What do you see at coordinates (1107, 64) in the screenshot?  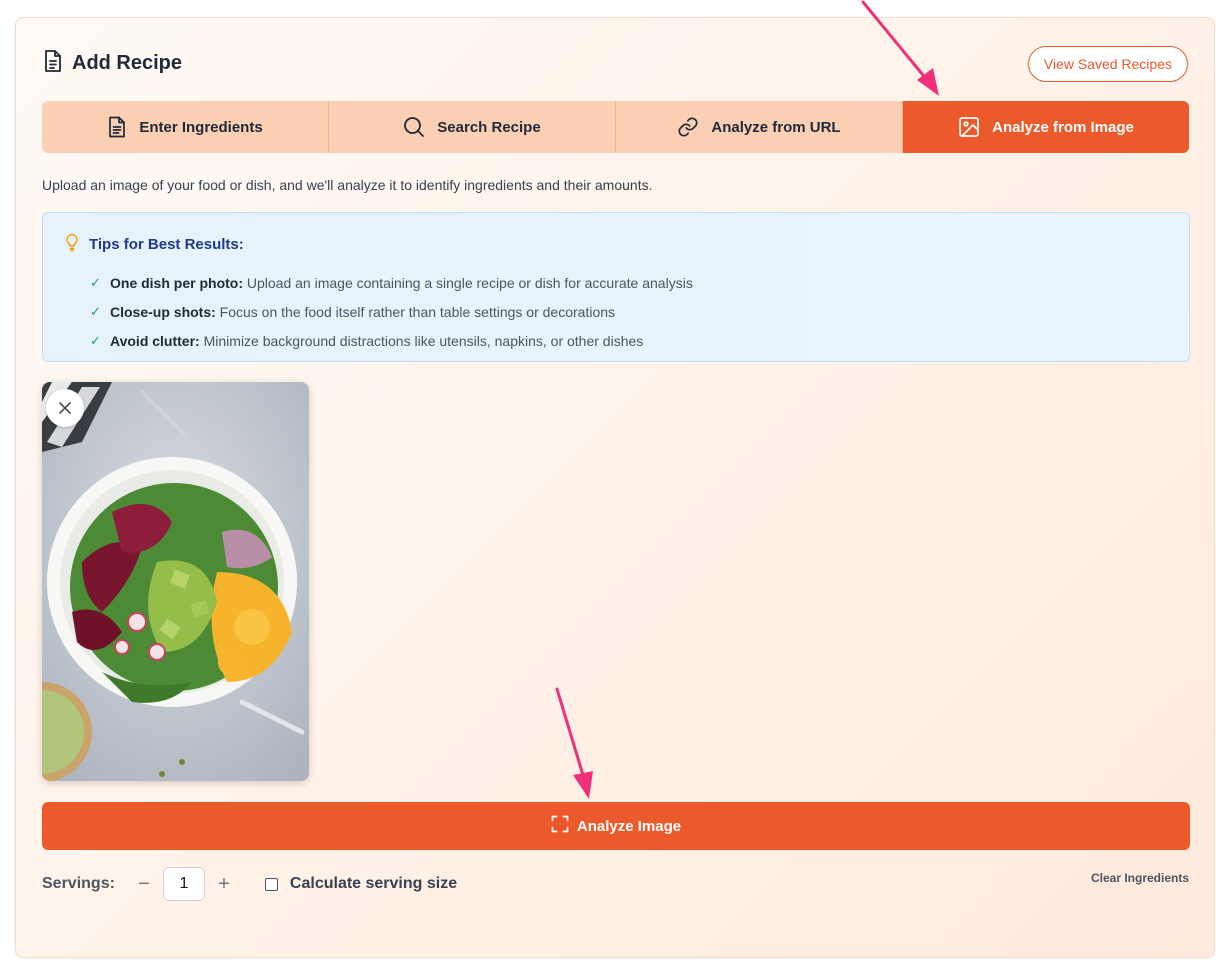 I see `view-saved-recipes-button: View Saved Recipes` at bounding box center [1107, 64].